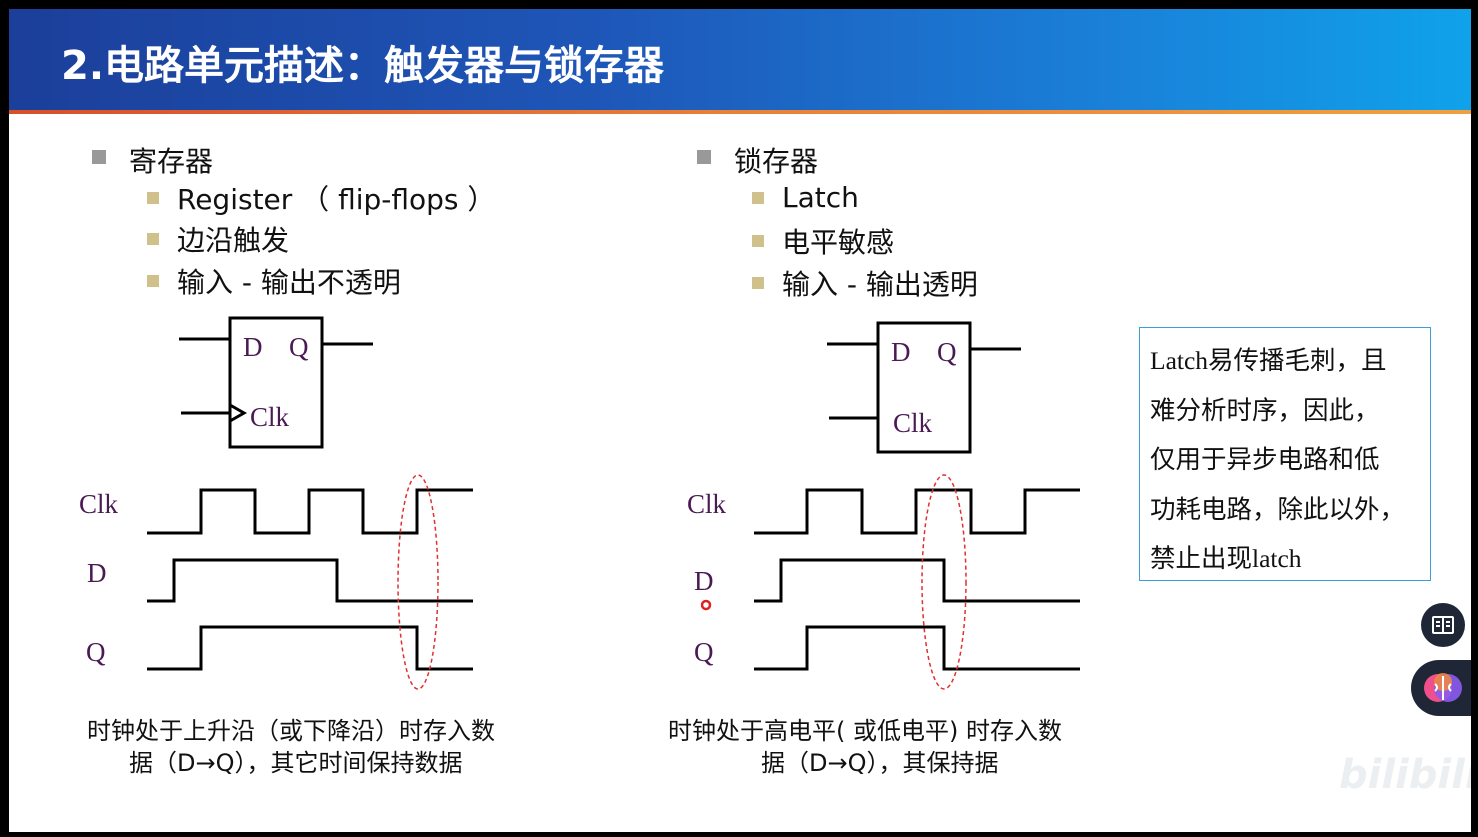  Describe the element at coordinates (99, 504) in the screenshot. I see `ff-wave-label-clk: Clk` at that location.